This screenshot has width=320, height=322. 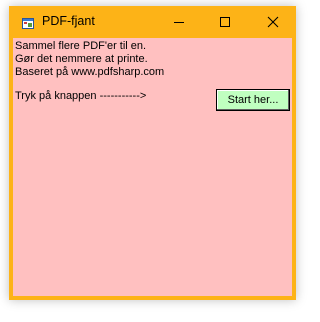 I want to click on close-button, so click(x=273, y=22).